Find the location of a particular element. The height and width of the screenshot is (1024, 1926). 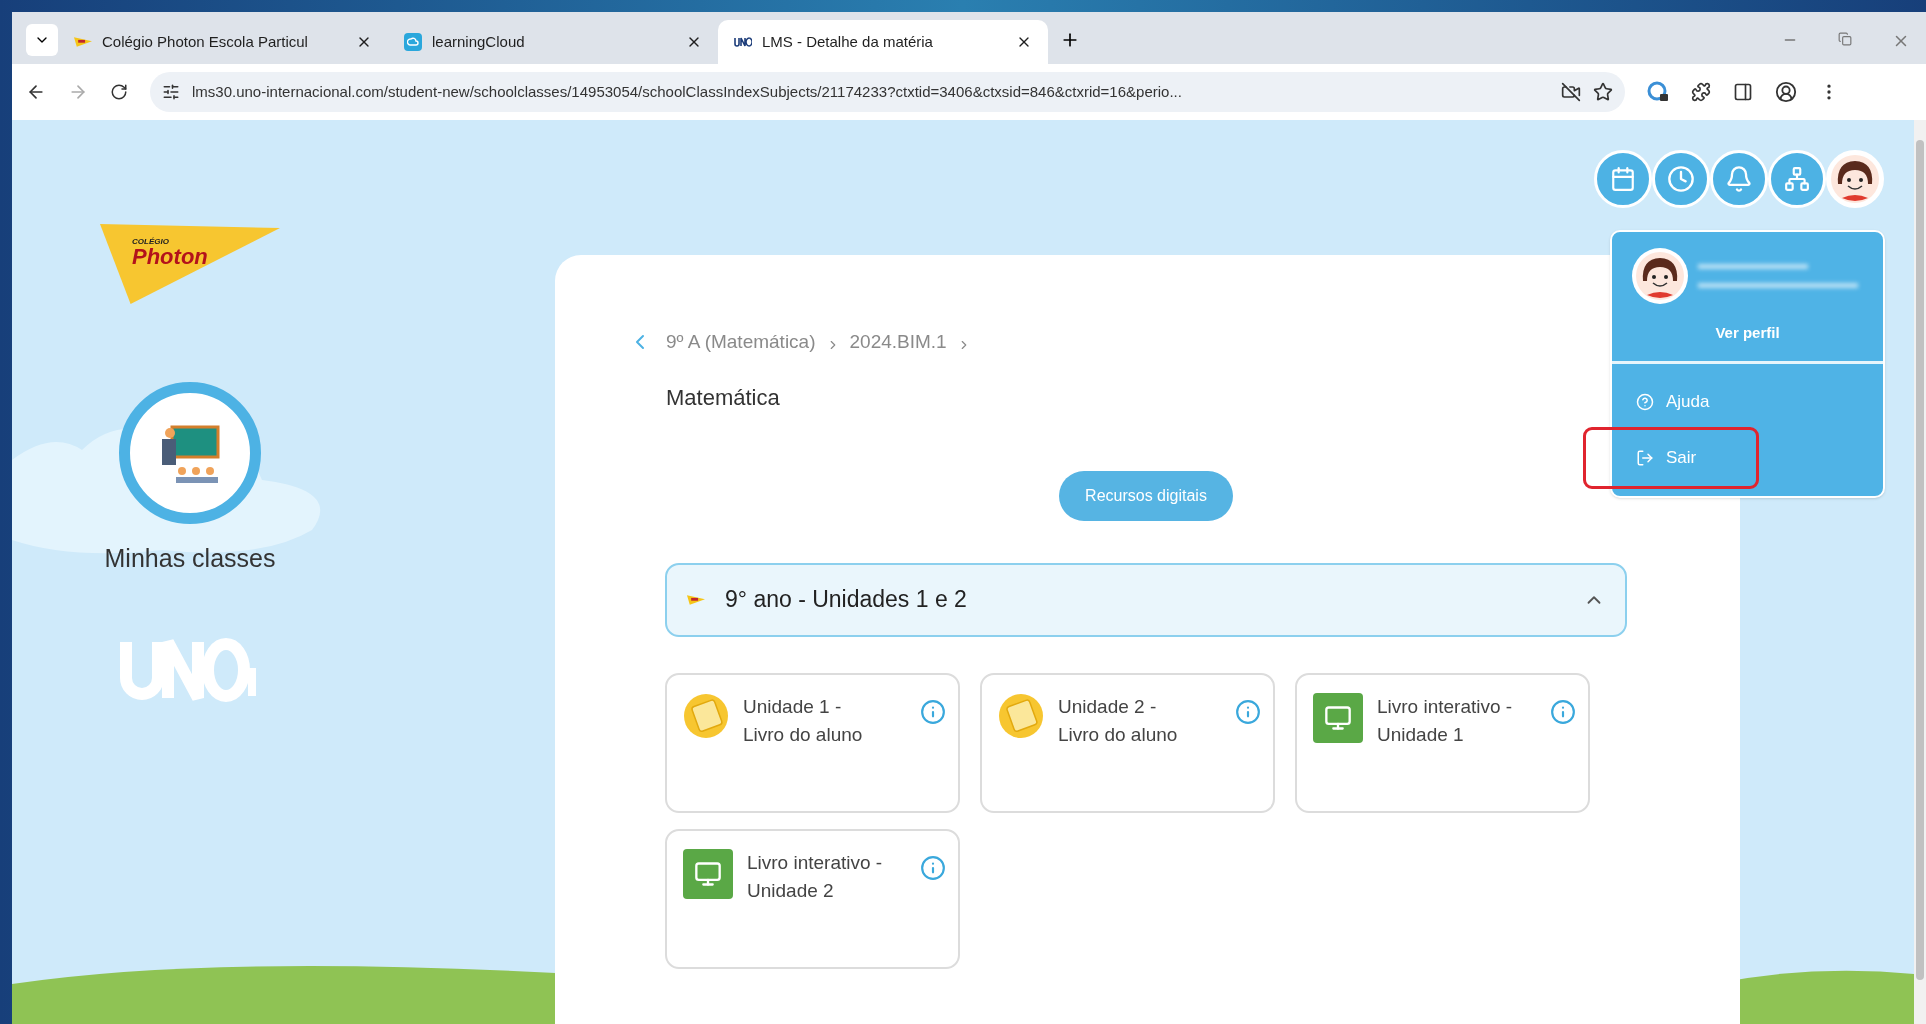

section-header: 9° ano - Unidades 1 e 2 is located at coordinates (1146, 599).